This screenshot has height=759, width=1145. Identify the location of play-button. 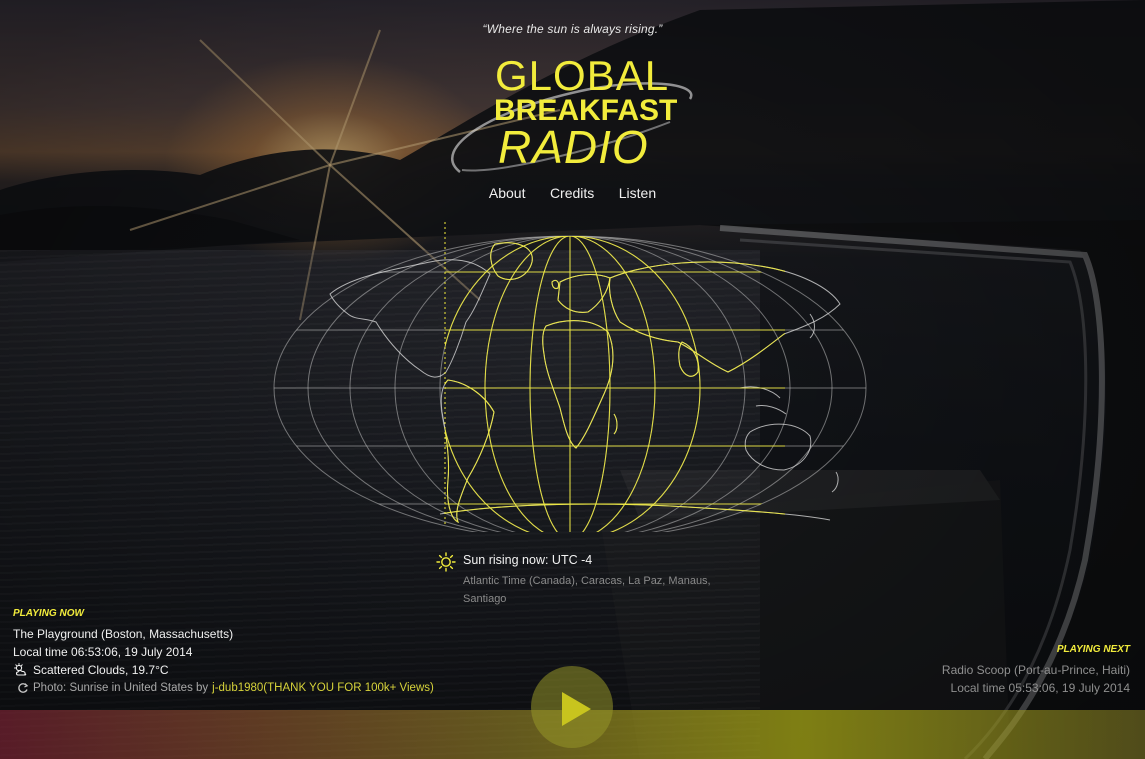
(572, 707).